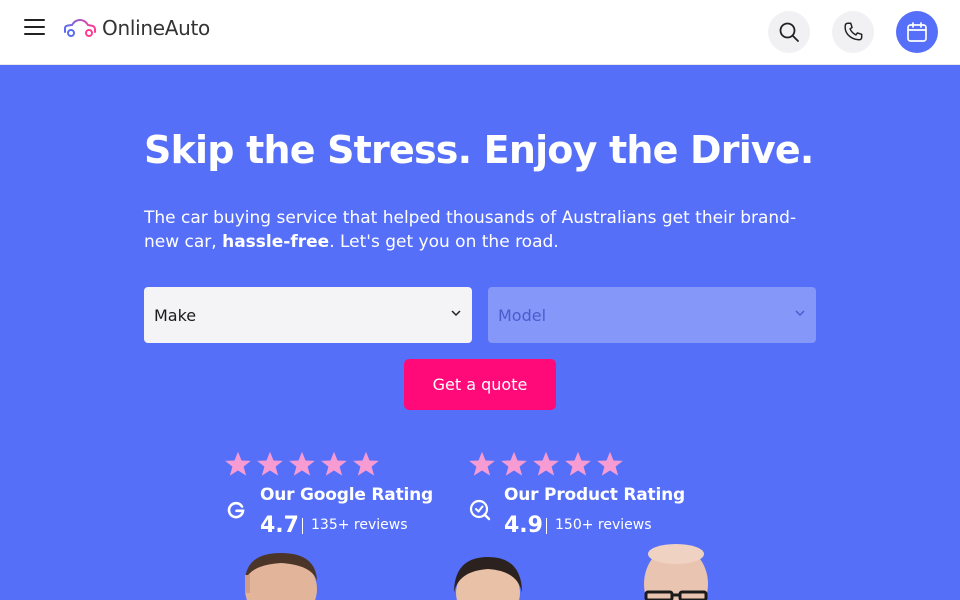 The height and width of the screenshot is (600, 960). I want to click on phone-icon, so click(853, 31).